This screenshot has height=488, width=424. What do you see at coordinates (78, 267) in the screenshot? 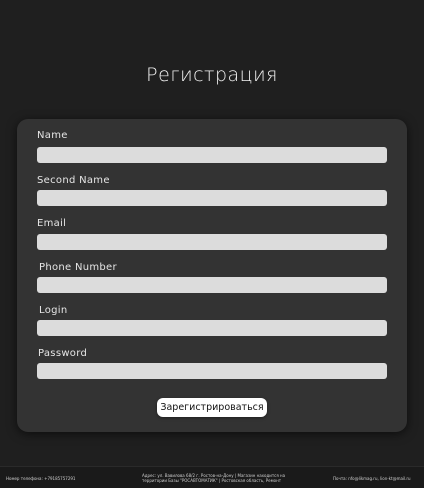
I see `phone-number-label: Phone Number` at bounding box center [78, 267].